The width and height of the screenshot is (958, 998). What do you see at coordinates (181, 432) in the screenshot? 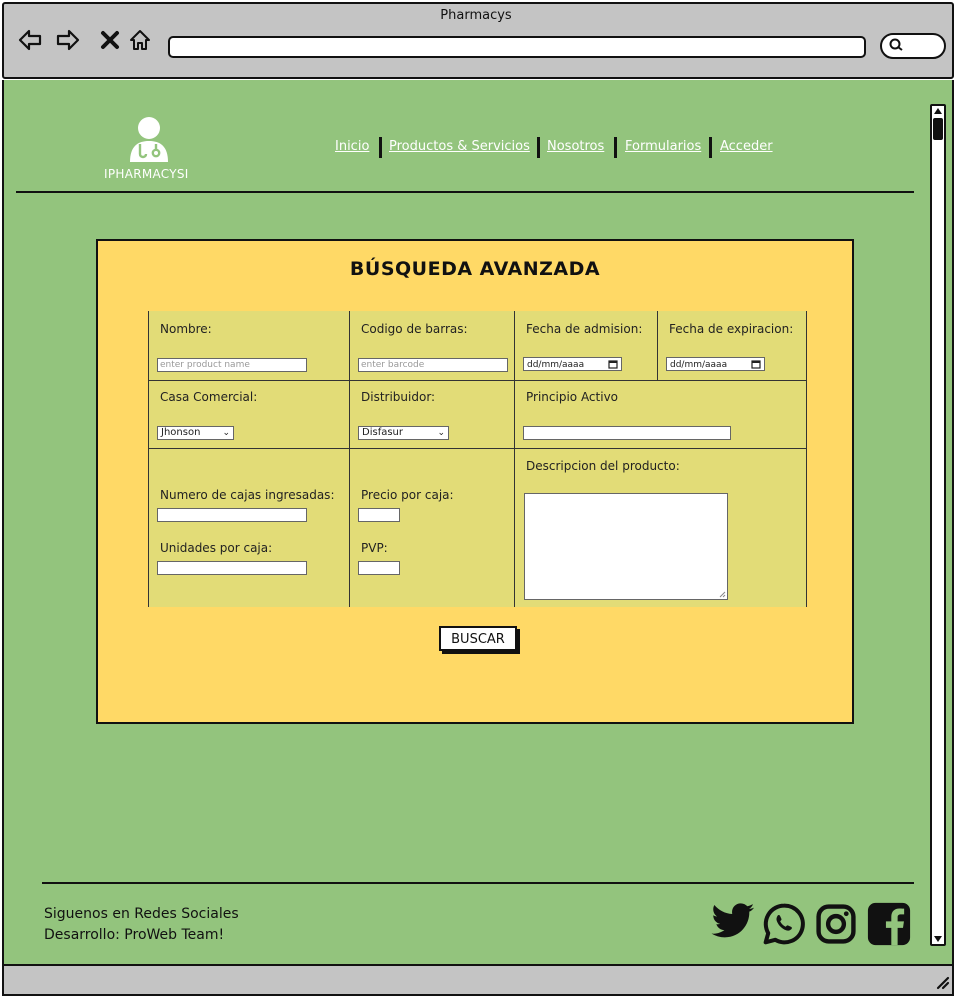
I see `casa-comercial-value: Jhonson` at bounding box center [181, 432].